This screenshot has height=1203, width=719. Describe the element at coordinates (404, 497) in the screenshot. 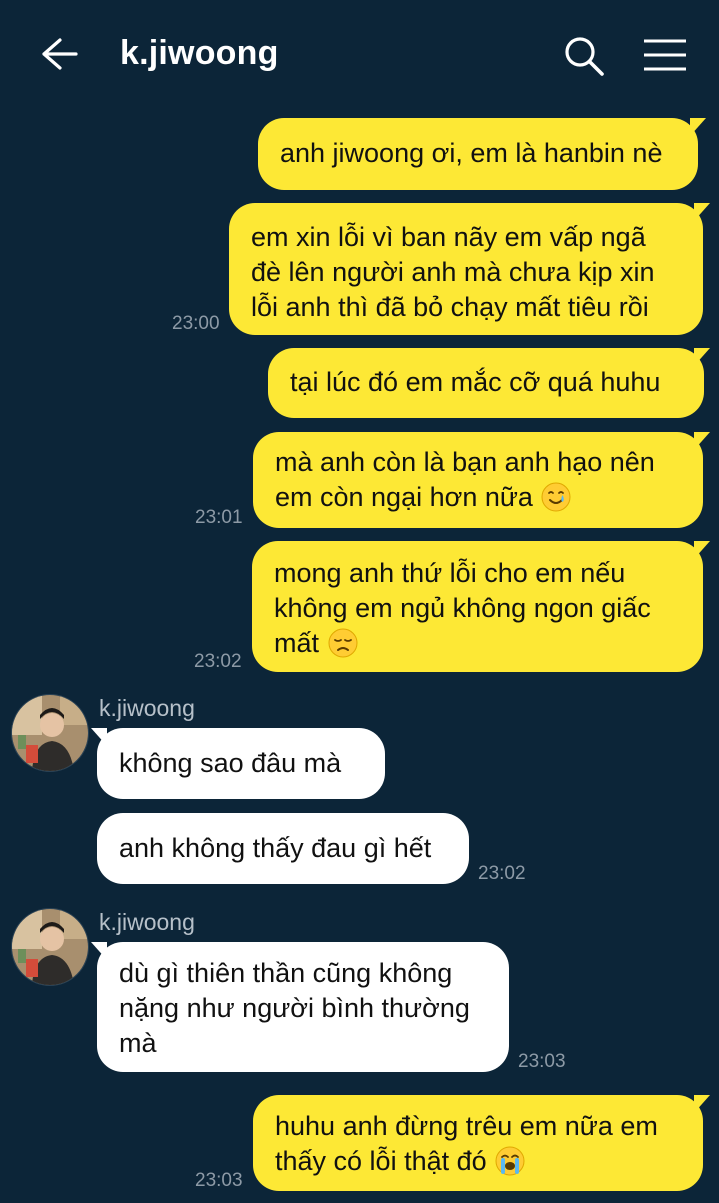

I see `message-text: em còn ngại hơn nữa` at that location.